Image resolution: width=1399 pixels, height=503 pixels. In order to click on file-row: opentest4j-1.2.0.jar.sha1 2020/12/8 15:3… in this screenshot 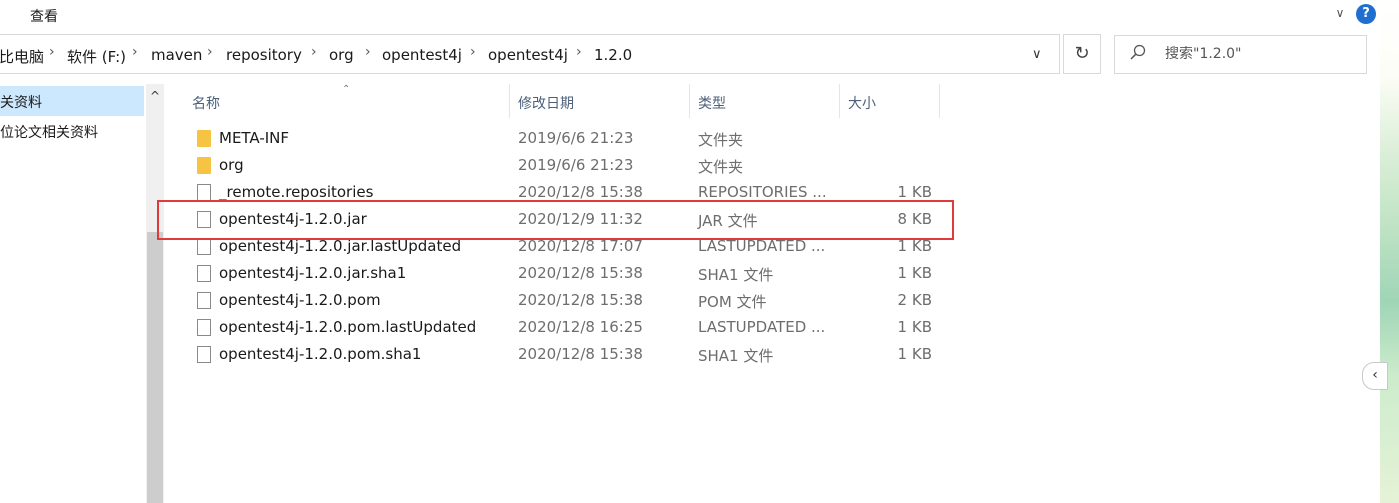, I will do `click(563, 273)`.